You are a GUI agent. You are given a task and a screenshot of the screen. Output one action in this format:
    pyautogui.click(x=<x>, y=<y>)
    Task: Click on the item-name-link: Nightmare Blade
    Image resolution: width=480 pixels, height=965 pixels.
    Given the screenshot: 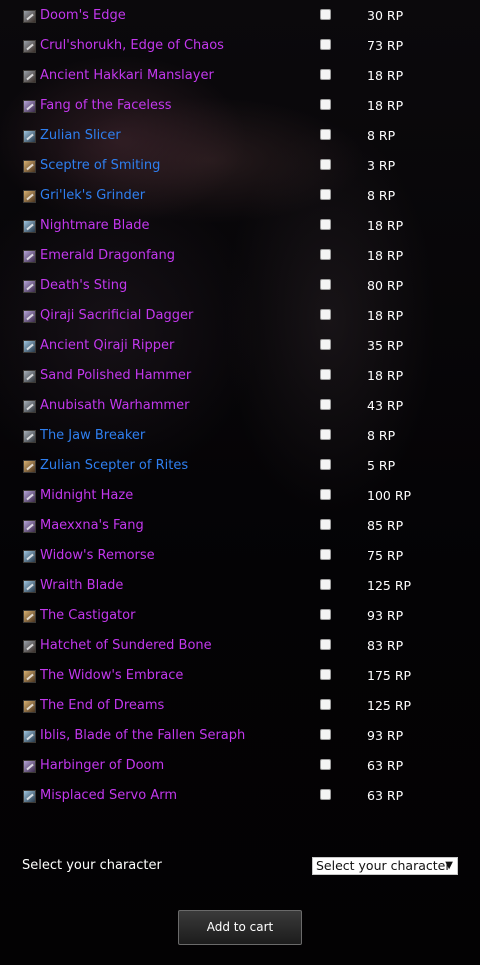 What is the action you would take?
    pyautogui.click(x=95, y=226)
    